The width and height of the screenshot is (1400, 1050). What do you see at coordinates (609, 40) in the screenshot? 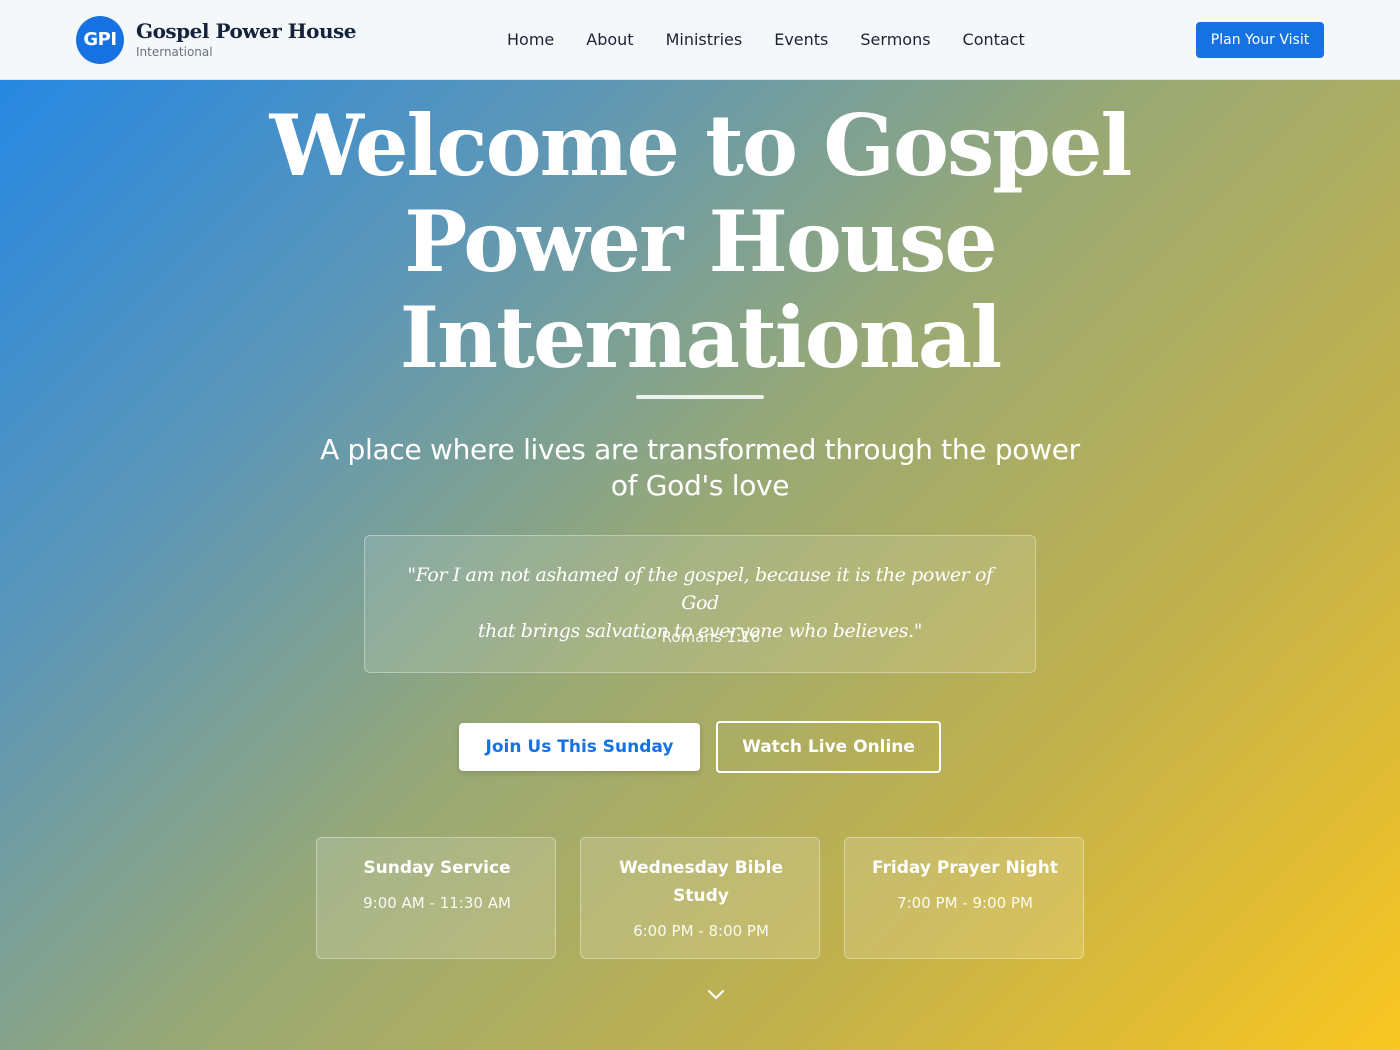
I see `nav-link-about: About` at bounding box center [609, 40].